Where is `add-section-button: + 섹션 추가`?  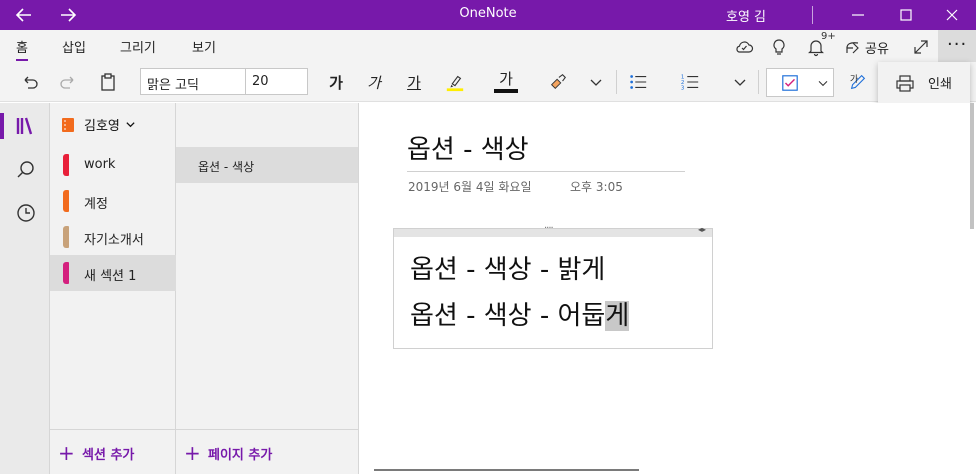
add-section-button: + 섹션 추가 is located at coordinates (112, 451).